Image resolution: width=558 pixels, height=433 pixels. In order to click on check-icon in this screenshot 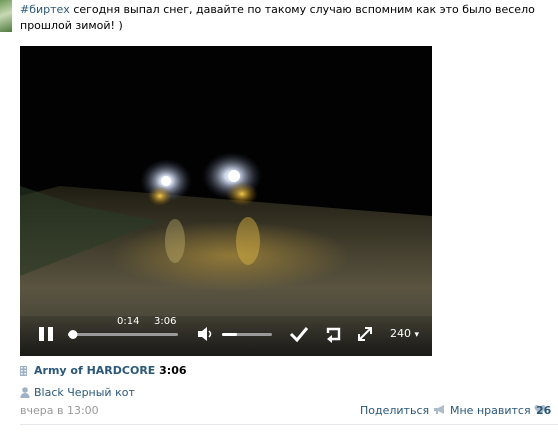, I will do `click(299, 334)`.